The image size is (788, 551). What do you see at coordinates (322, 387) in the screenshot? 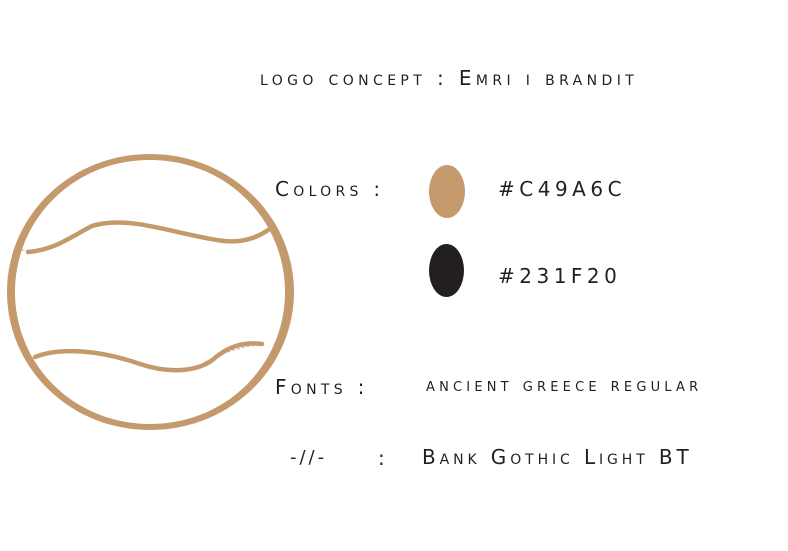
I see `fonts-label: Fonts :` at bounding box center [322, 387].